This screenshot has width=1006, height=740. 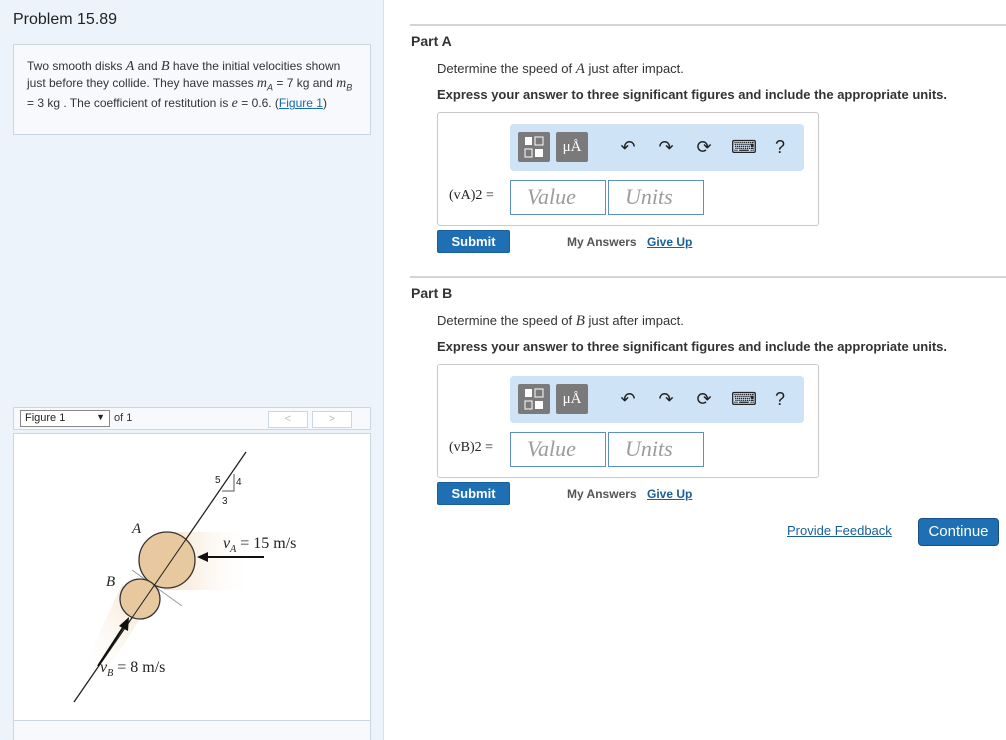 I want to click on continue-button: Continue, so click(x=958, y=532).